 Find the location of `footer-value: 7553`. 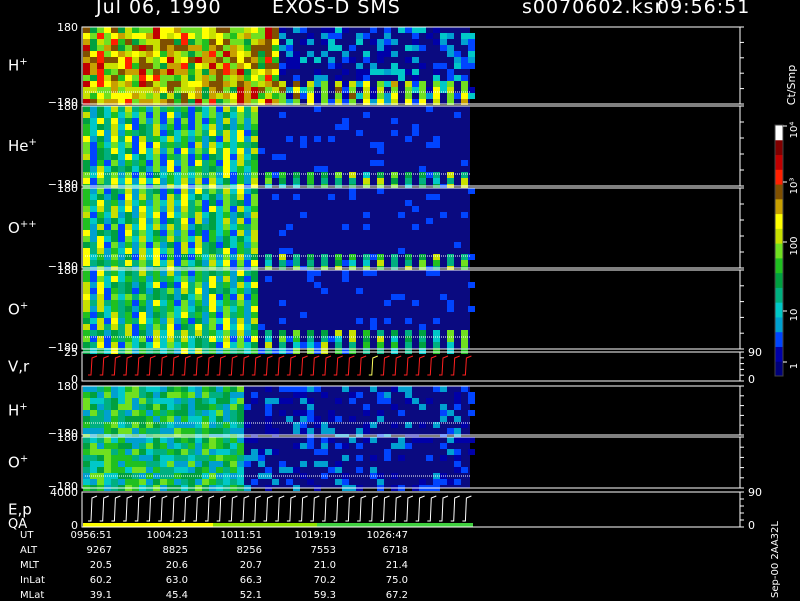

footer-value: 7553 is located at coordinates (323, 550).